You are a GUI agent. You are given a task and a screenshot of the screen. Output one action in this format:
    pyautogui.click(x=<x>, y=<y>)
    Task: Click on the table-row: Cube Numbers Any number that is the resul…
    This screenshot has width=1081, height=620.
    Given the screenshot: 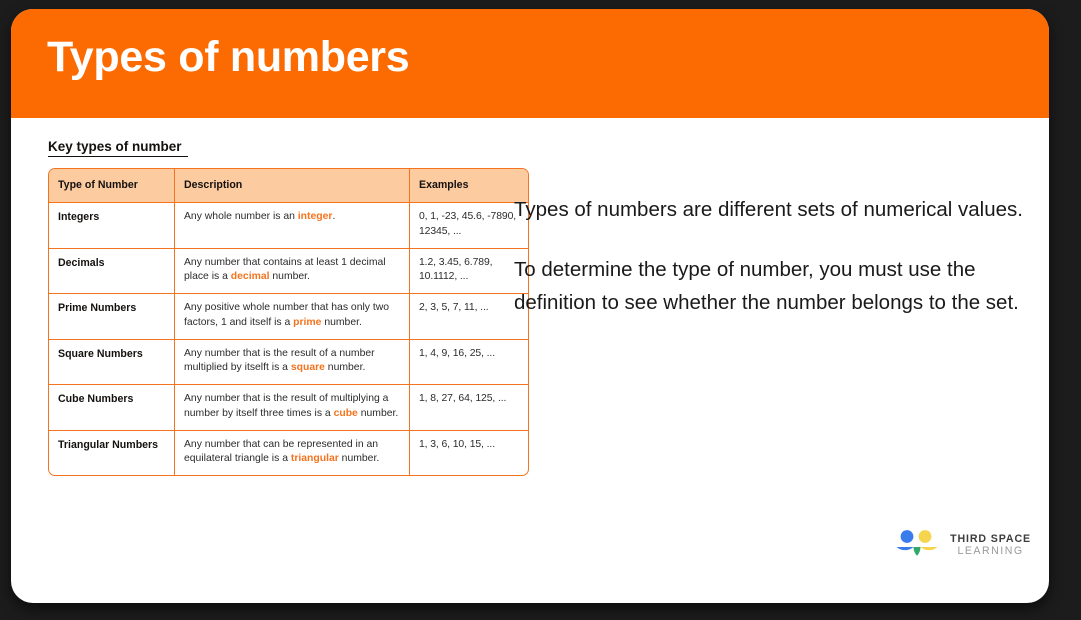 What is the action you would take?
    pyautogui.click(x=288, y=408)
    